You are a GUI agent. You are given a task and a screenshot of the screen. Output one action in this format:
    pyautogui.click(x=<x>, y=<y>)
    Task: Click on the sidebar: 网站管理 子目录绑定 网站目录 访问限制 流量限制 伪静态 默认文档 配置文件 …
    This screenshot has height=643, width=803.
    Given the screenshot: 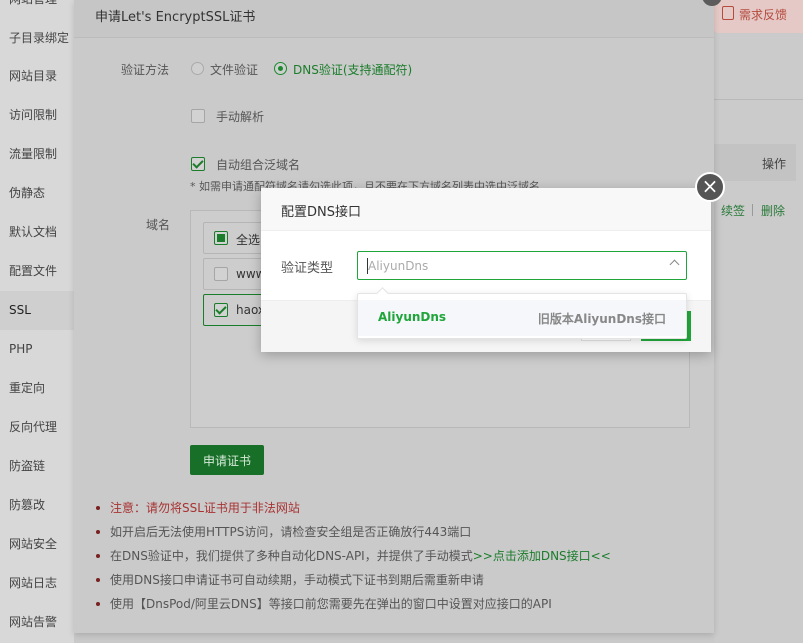 What is the action you would take?
    pyautogui.click(x=37, y=321)
    